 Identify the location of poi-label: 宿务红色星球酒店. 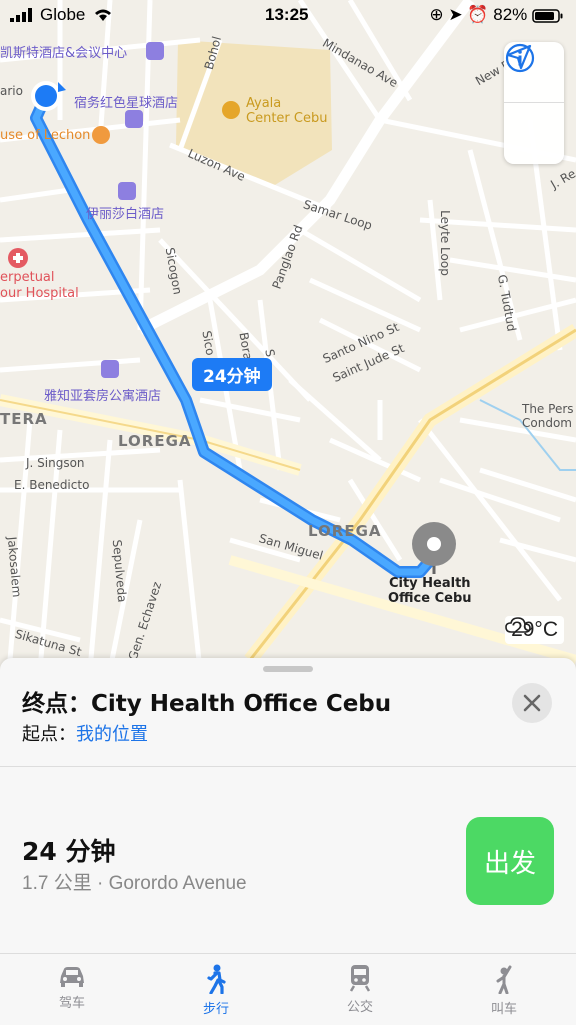
(126, 101).